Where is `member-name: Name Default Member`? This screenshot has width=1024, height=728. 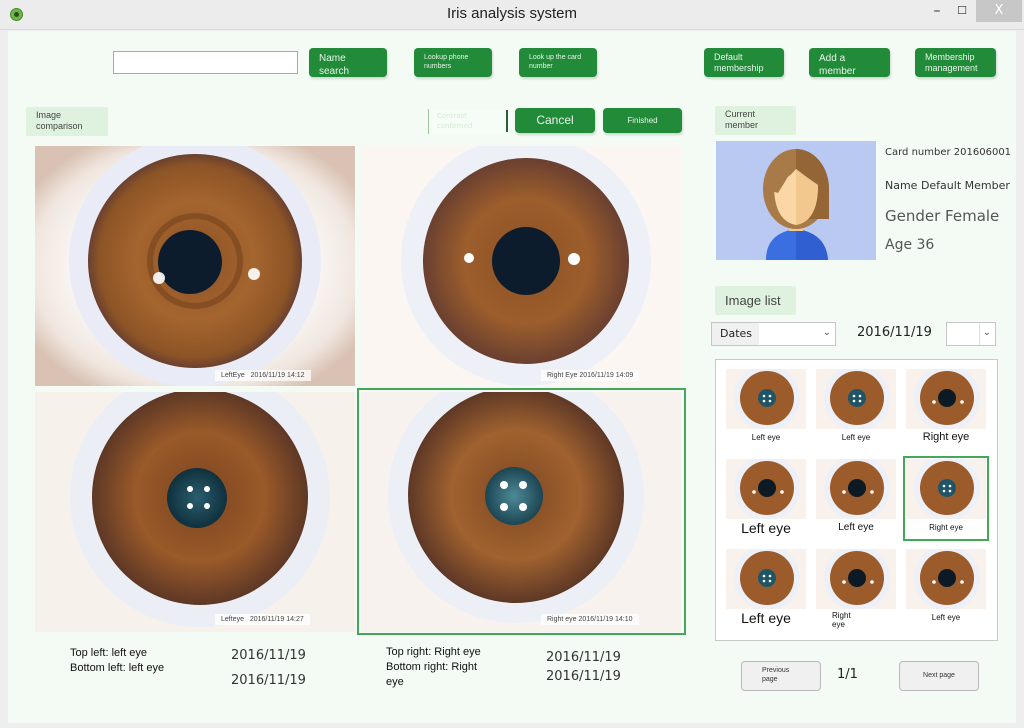 member-name: Name Default Member is located at coordinates (947, 185).